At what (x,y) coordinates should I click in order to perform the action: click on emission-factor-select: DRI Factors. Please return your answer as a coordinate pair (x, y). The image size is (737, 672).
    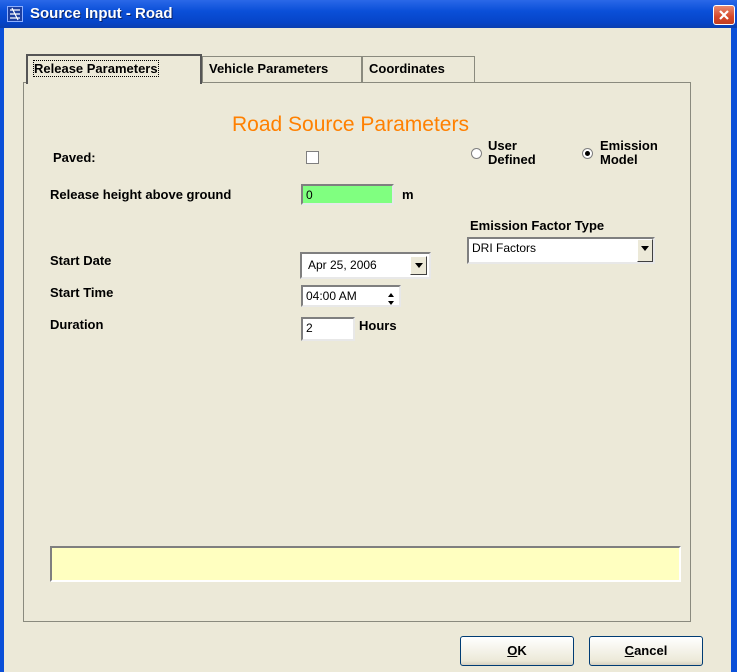
    Looking at the image, I should click on (561, 250).